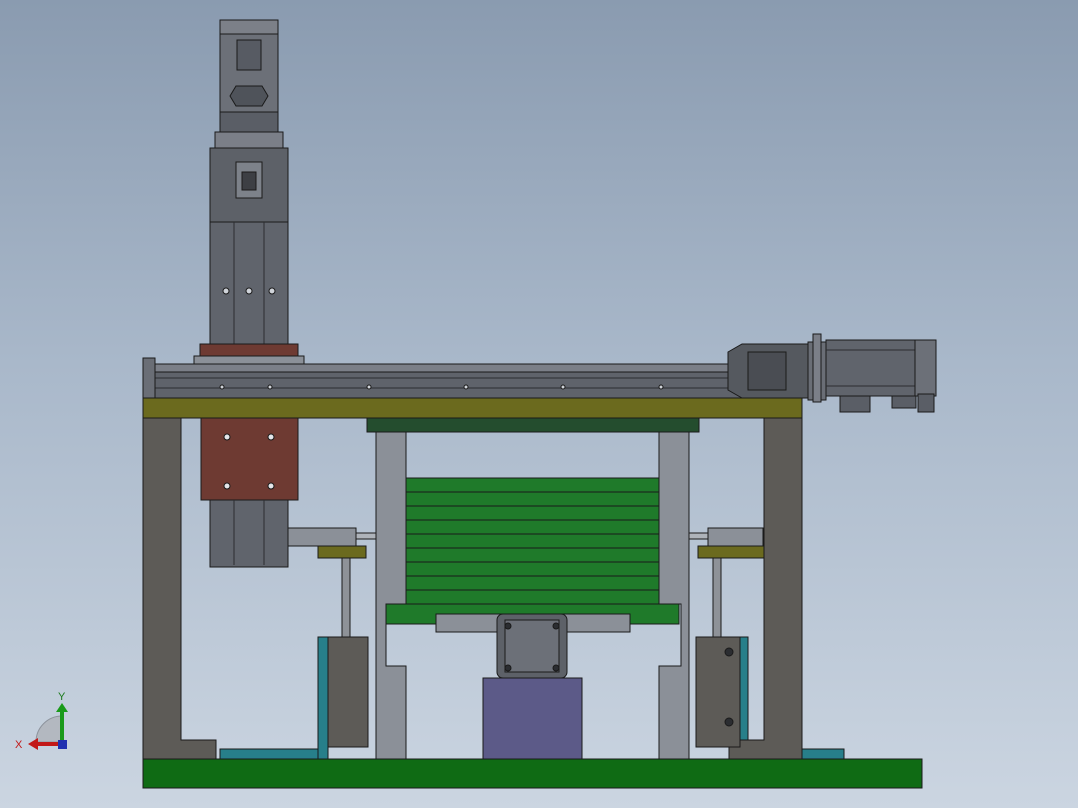 This screenshot has width=1078, height=808. I want to click on vertical-motor-flange, so click(249, 140).